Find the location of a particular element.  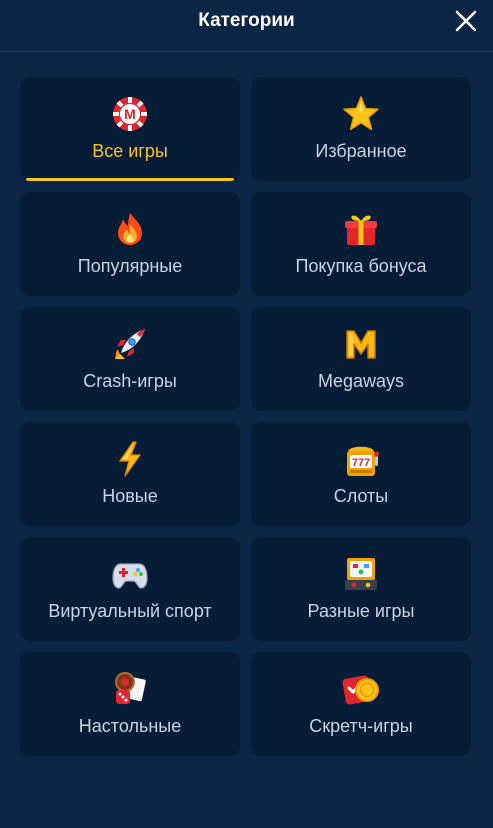

category-new: Новые is located at coordinates (130, 474).